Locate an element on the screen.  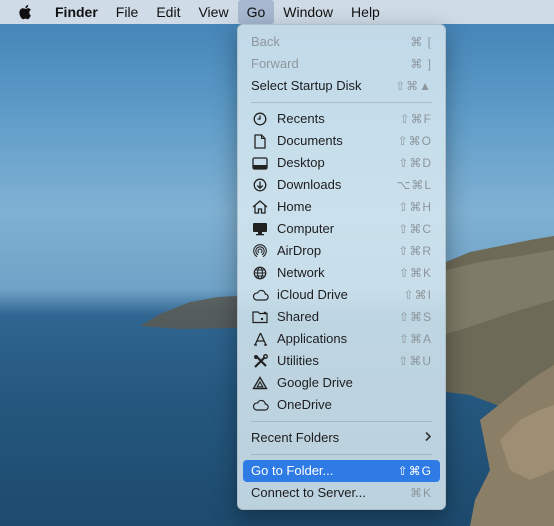
menu-item-select-startup-disk: Select Startup Disk ⇧⌘▲ is located at coordinates (341, 86).